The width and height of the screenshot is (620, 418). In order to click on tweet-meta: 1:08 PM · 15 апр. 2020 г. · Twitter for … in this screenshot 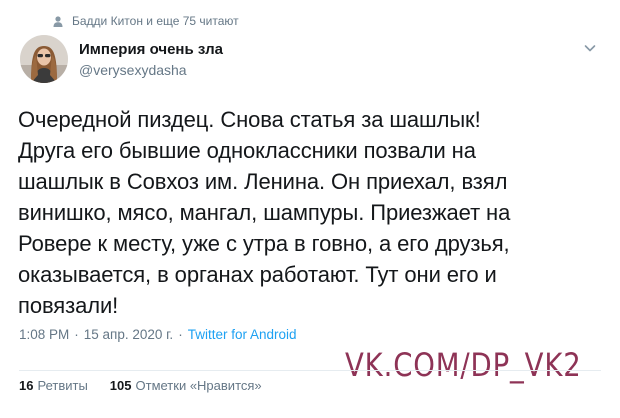, I will do `click(158, 334)`.